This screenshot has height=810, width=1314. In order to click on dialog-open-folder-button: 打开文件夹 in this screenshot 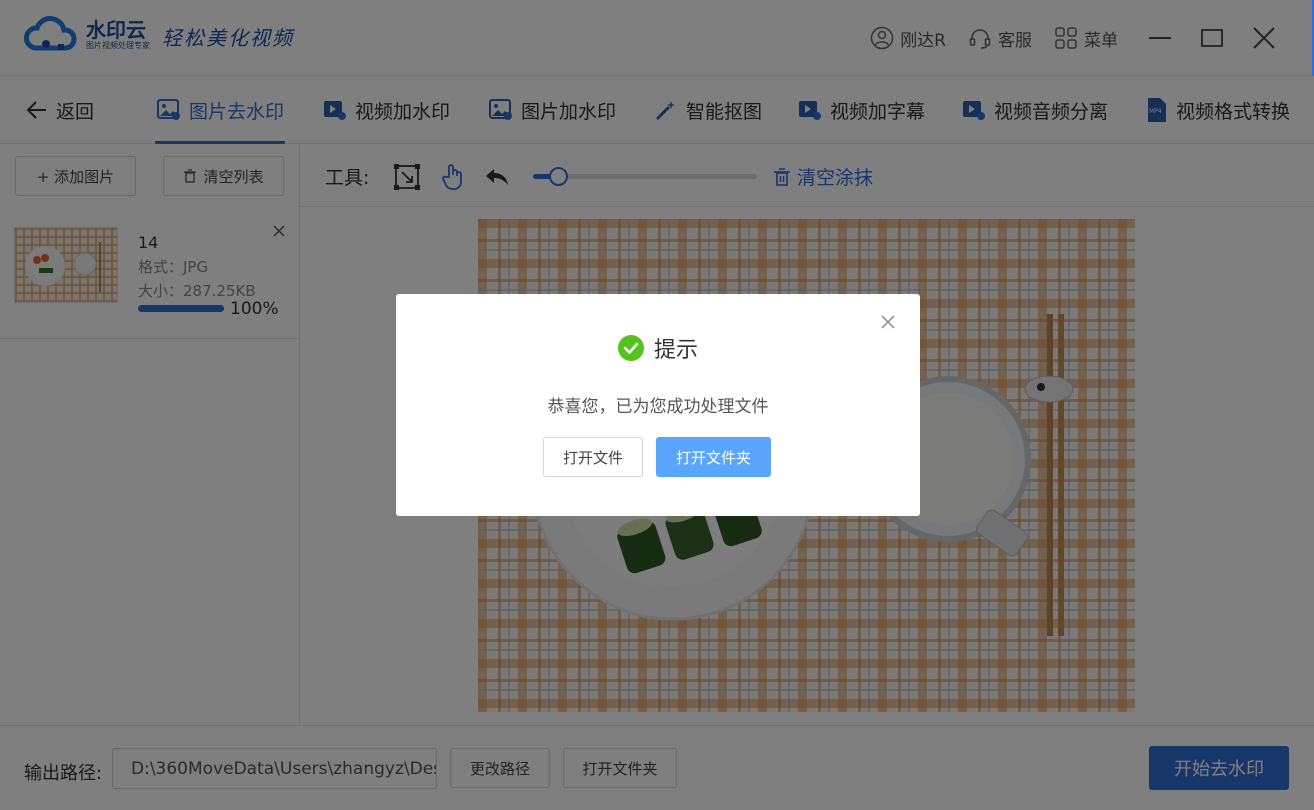, I will do `click(713, 457)`.